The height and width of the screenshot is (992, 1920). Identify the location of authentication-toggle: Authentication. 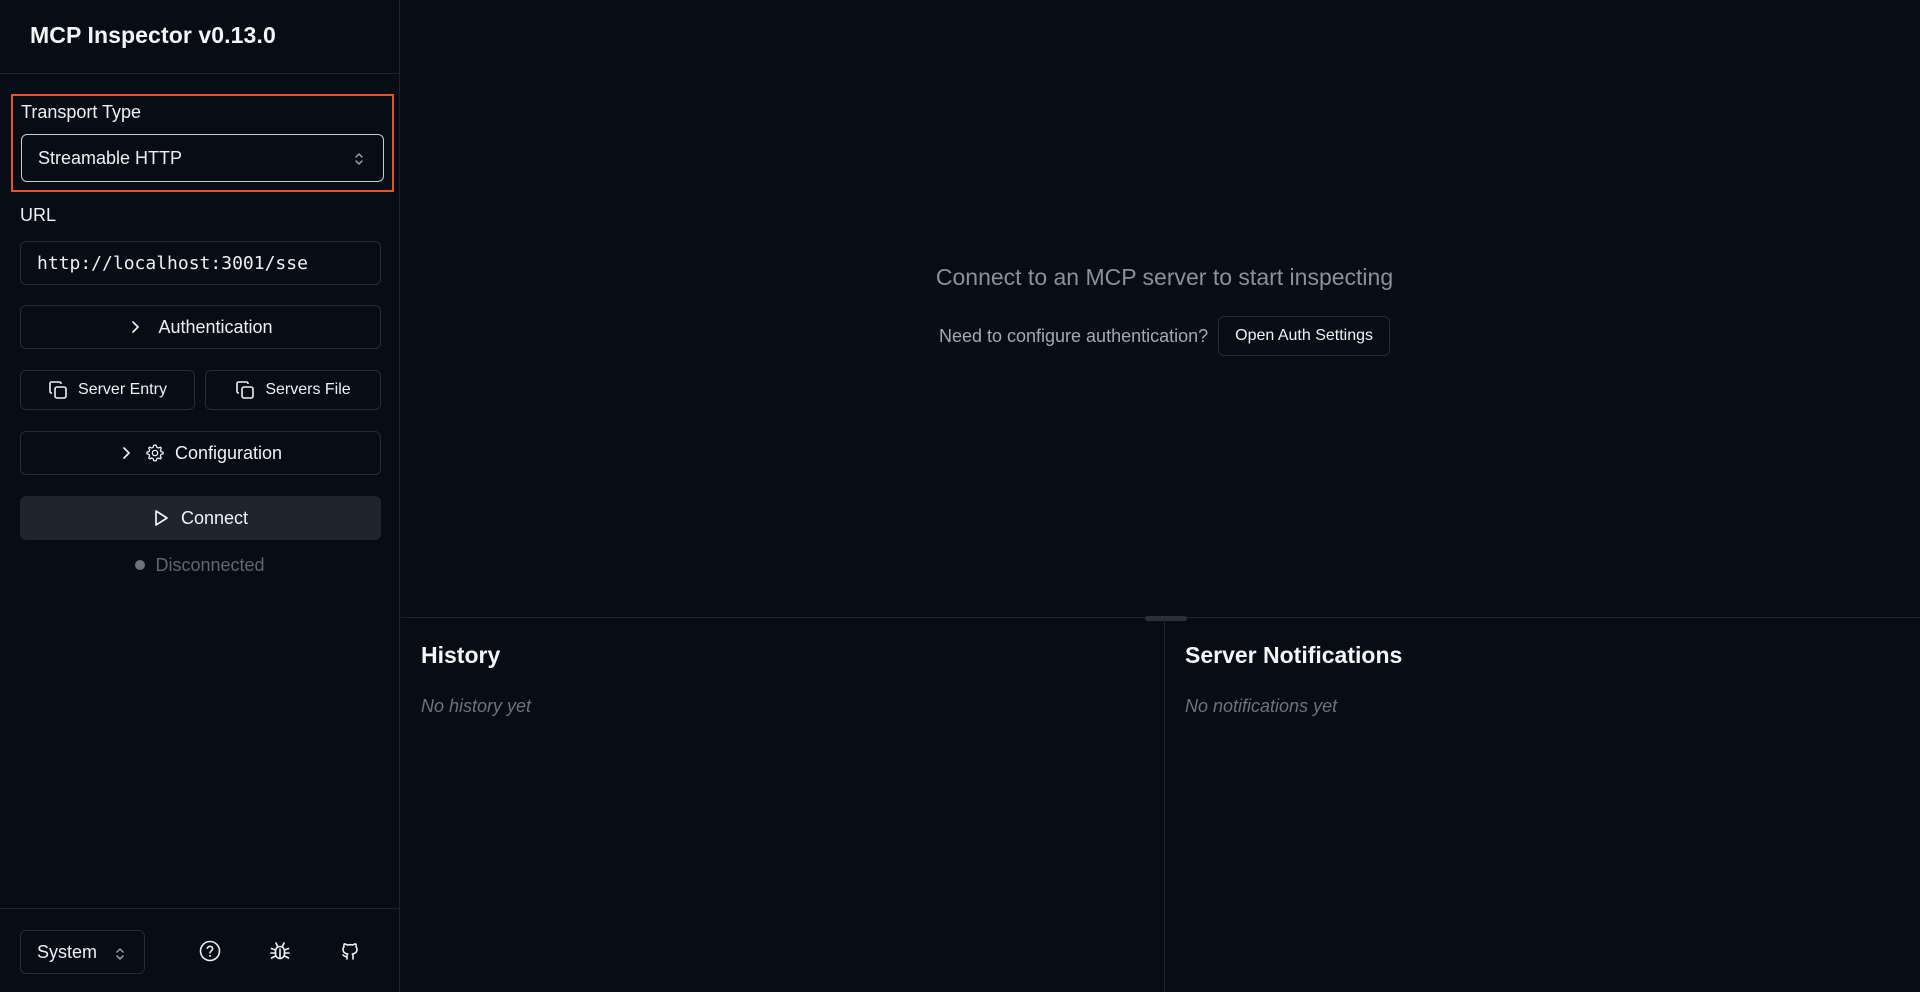
(200, 327).